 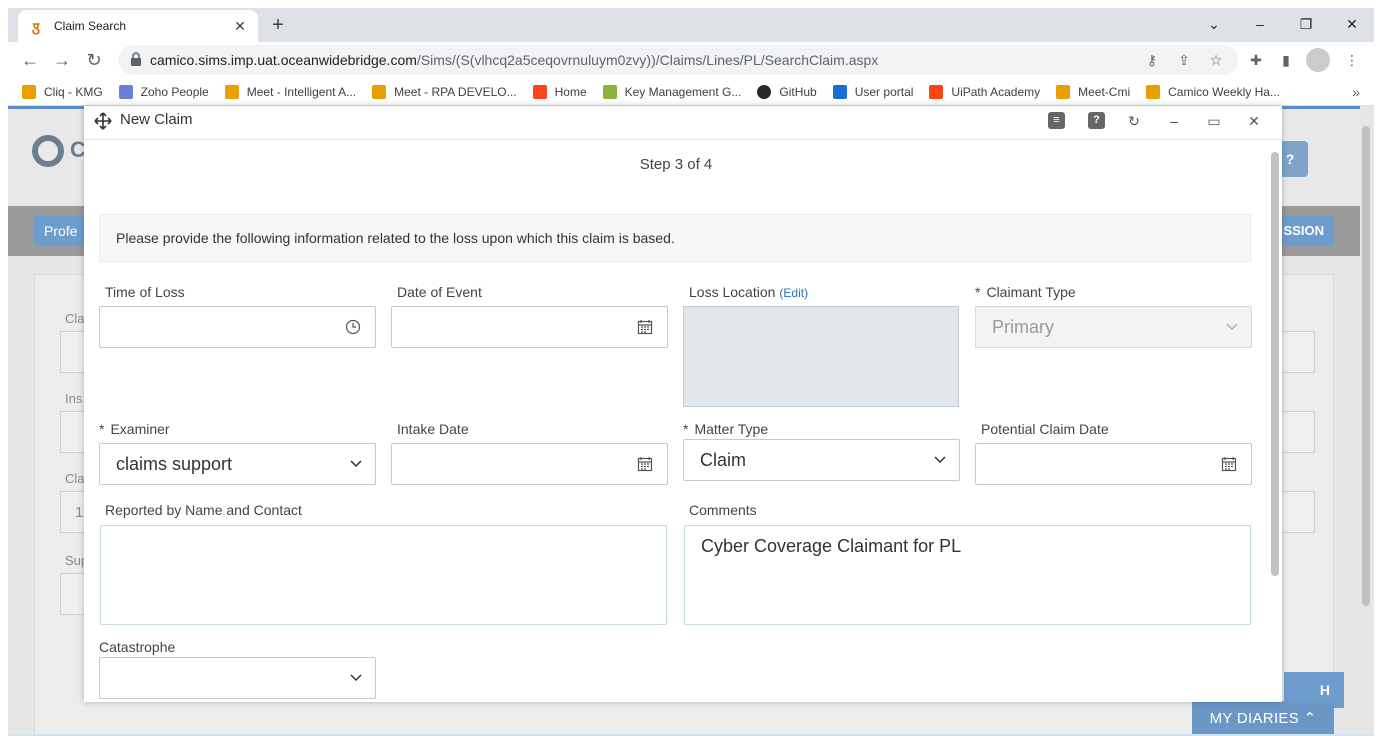 I want to click on star-icon: ☆, so click(x=1216, y=60).